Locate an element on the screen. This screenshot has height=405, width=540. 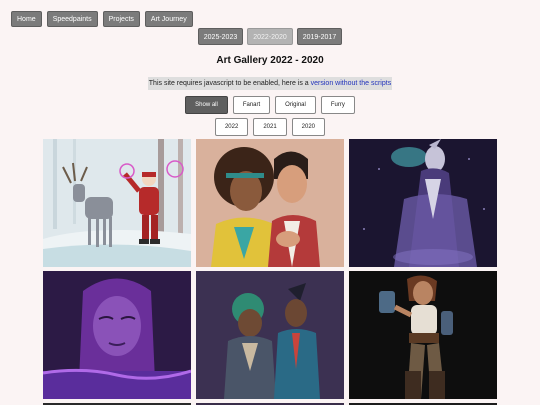
nav-speedpaints-button: Speedpaints is located at coordinates (72, 19).